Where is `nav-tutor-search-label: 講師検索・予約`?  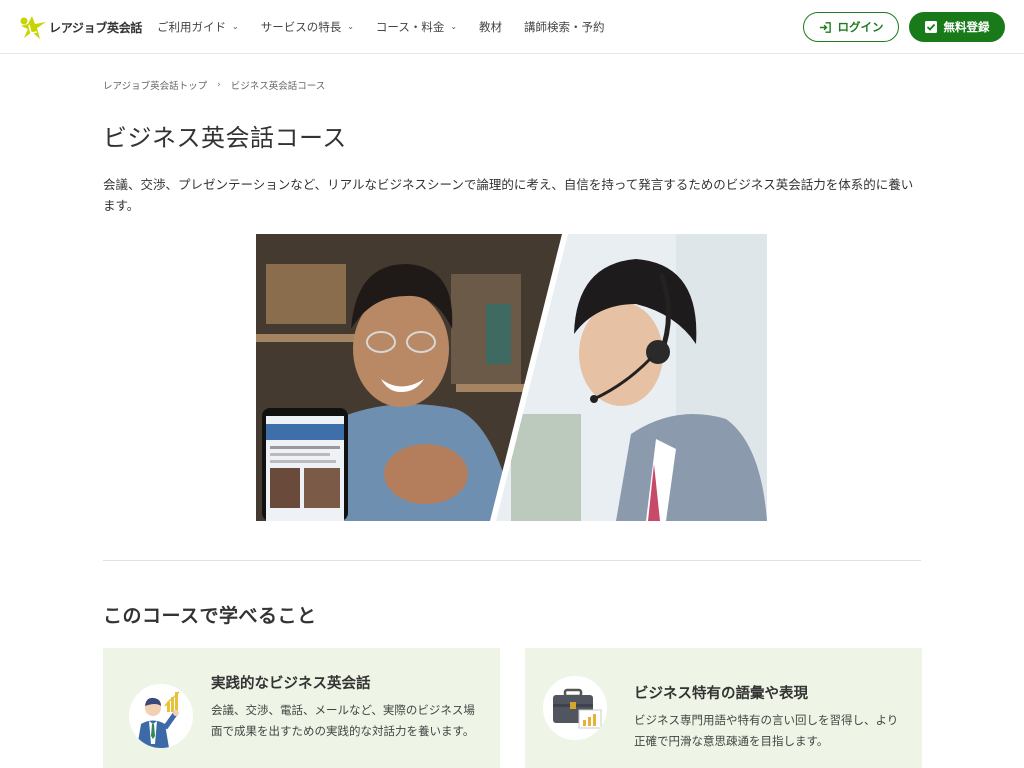 nav-tutor-search-label: 講師検索・予約 is located at coordinates (564, 27).